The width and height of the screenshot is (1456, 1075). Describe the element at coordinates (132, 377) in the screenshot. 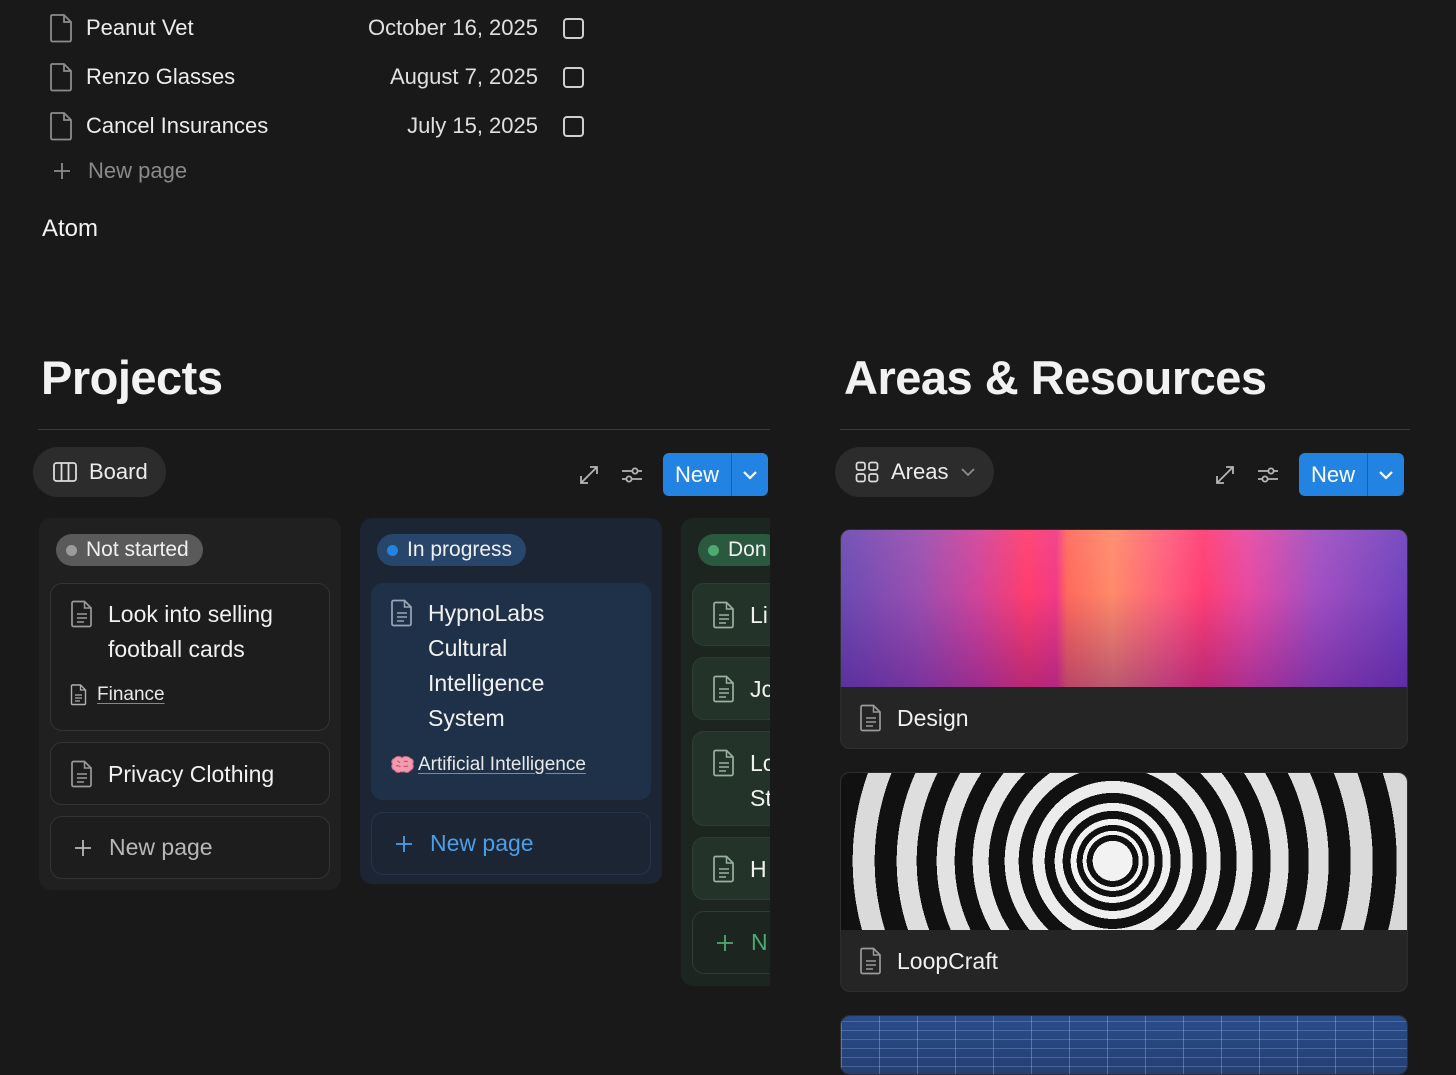

I see `projects-title: Projects` at that location.